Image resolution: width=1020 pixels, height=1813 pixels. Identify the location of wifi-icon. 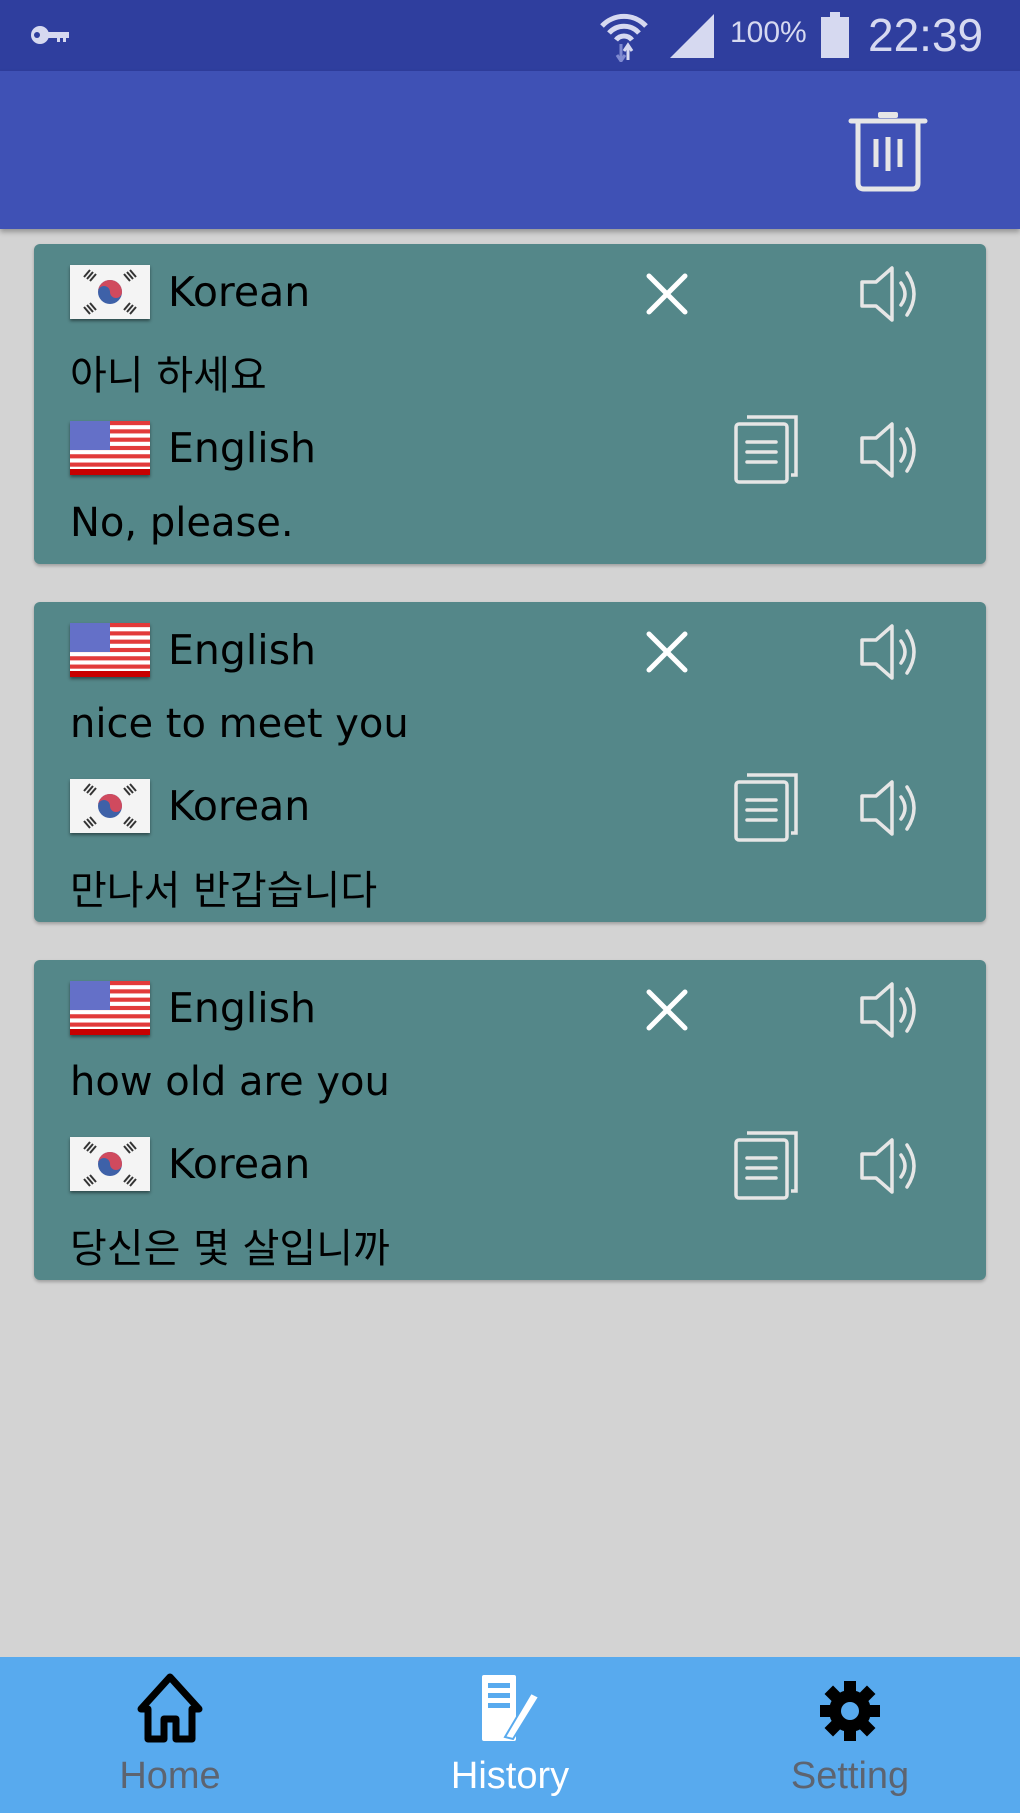
(624, 38).